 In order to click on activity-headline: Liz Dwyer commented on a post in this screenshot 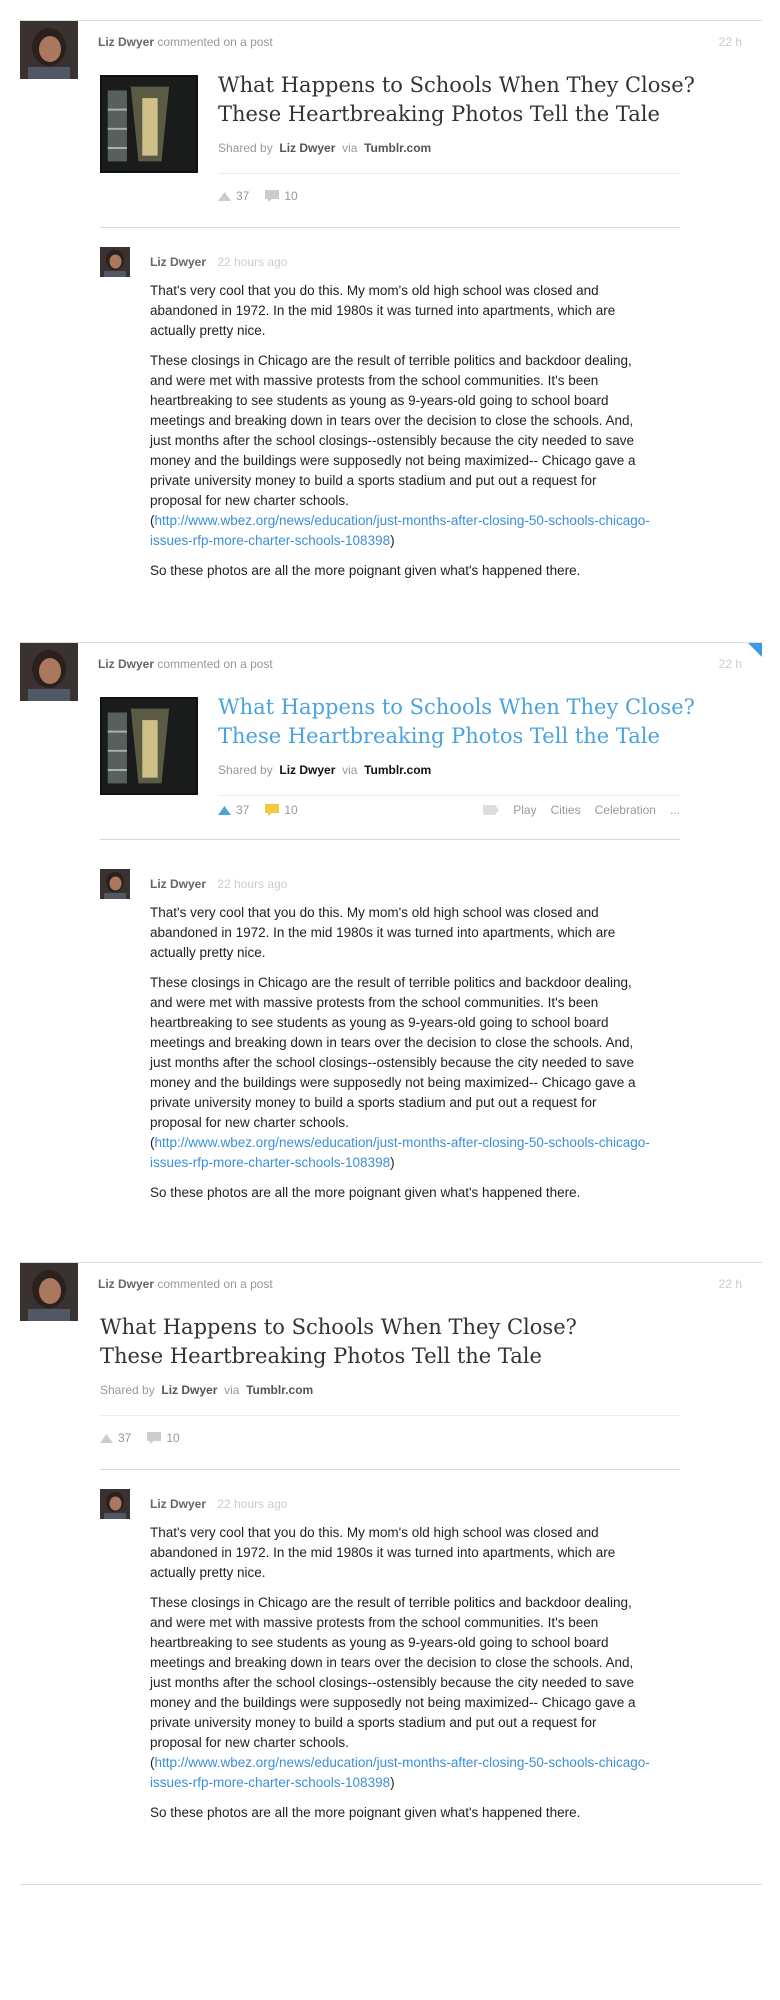, I will do `click(185, 664)`.